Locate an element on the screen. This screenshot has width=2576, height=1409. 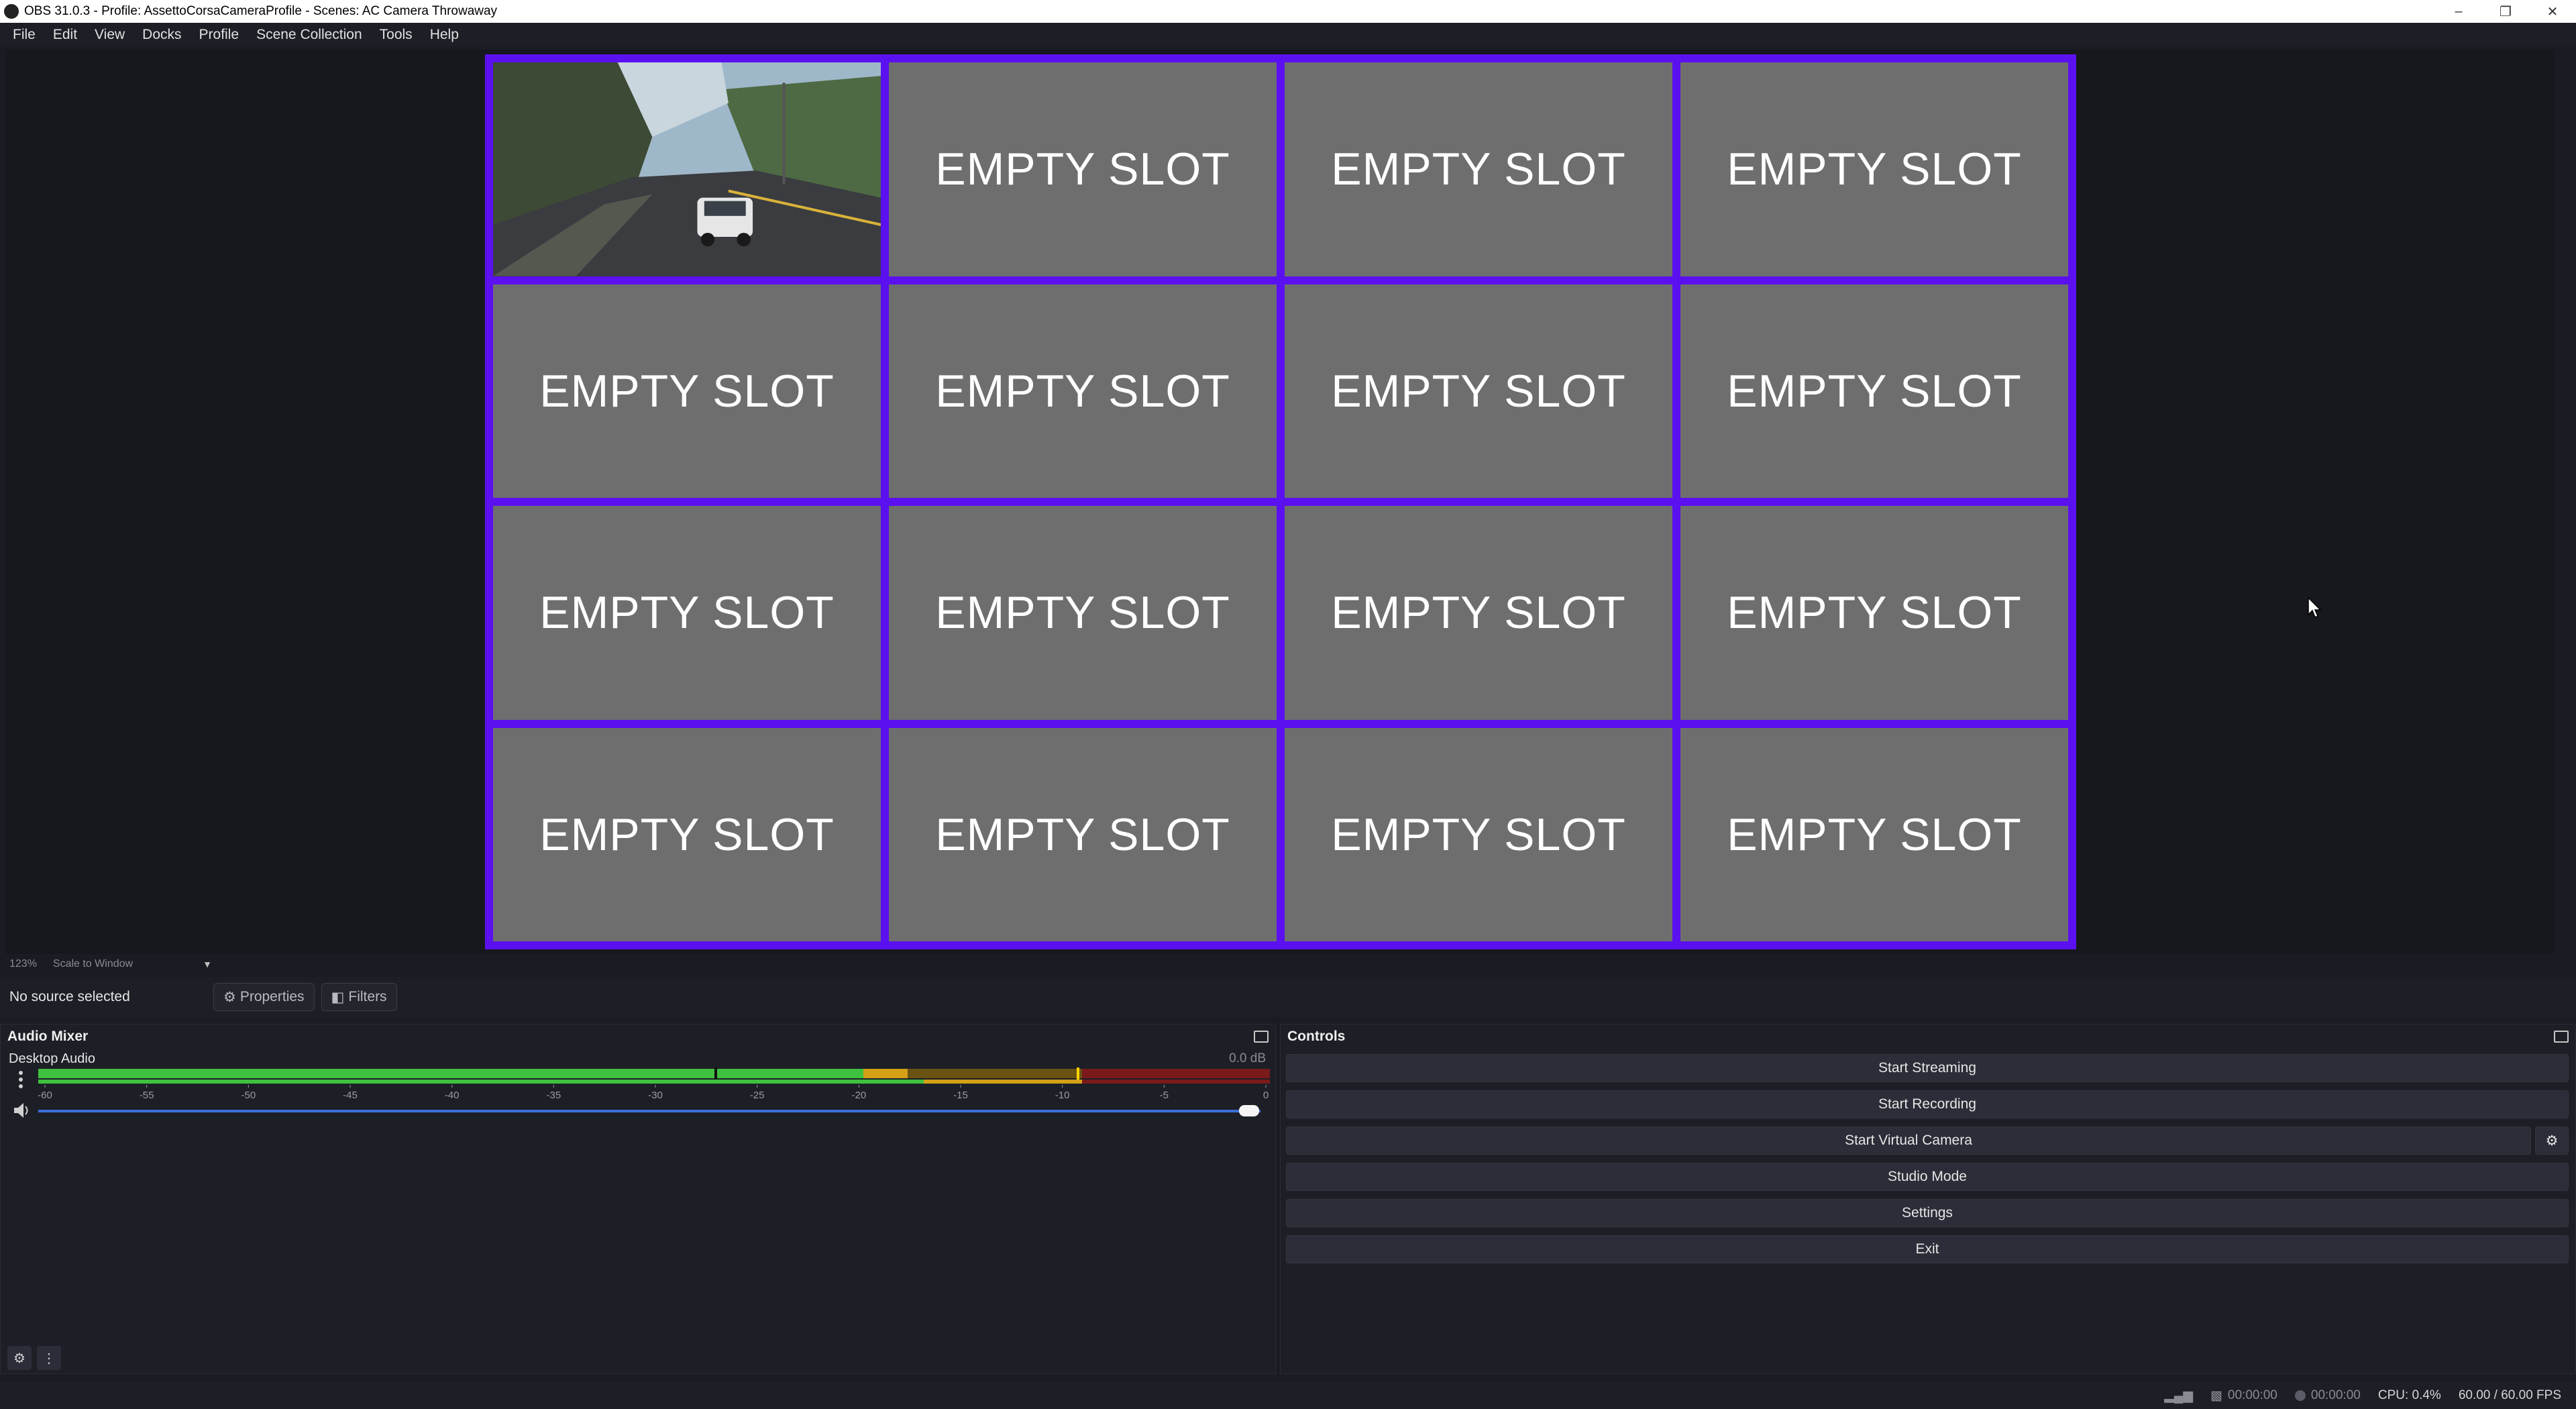
meter-scale-label: -25 is located at coordinates (757, 1095).